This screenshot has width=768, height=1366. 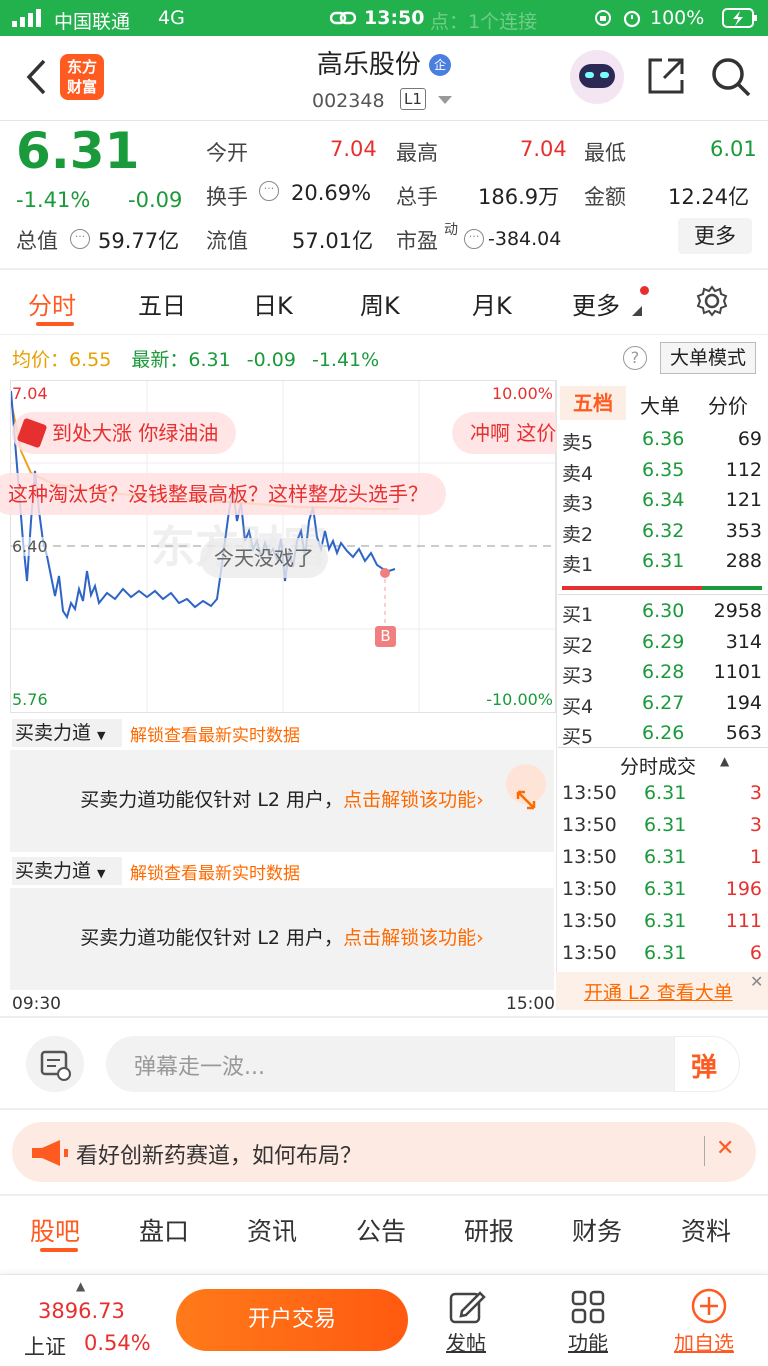 What do you see at coordinates (292, 1320) in the screenshot?
I see `trade-button: 开户交易` at bounding box center [292, 1320].